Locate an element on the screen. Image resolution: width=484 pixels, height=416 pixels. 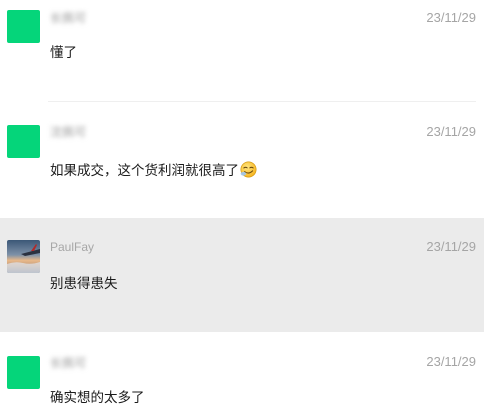
sender-name: 沈佩可 is located at coordinates (68, 132).